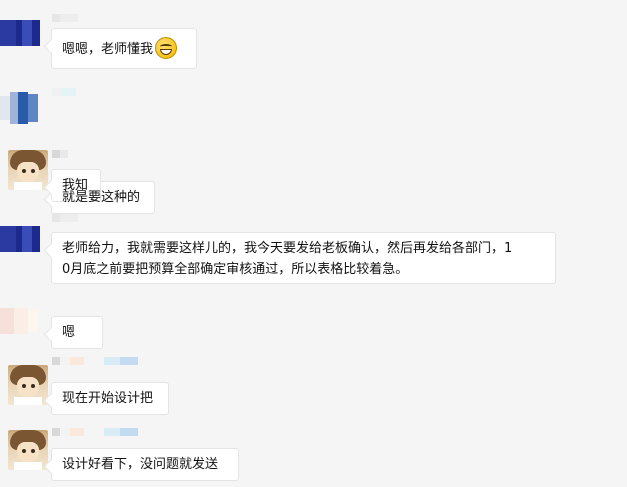 This screenshot has width=627, height=487. Describe the element at coordinates (108, 49) in the screenshot. I see `message-text: 嗯嗯，老师懂我` at that location.